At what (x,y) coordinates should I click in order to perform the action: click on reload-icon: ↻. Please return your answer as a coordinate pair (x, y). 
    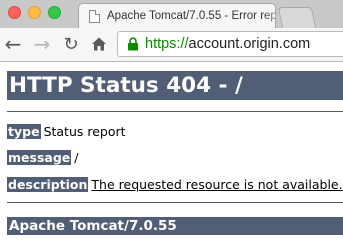
    Looking at the image, I should click on (71, 44).